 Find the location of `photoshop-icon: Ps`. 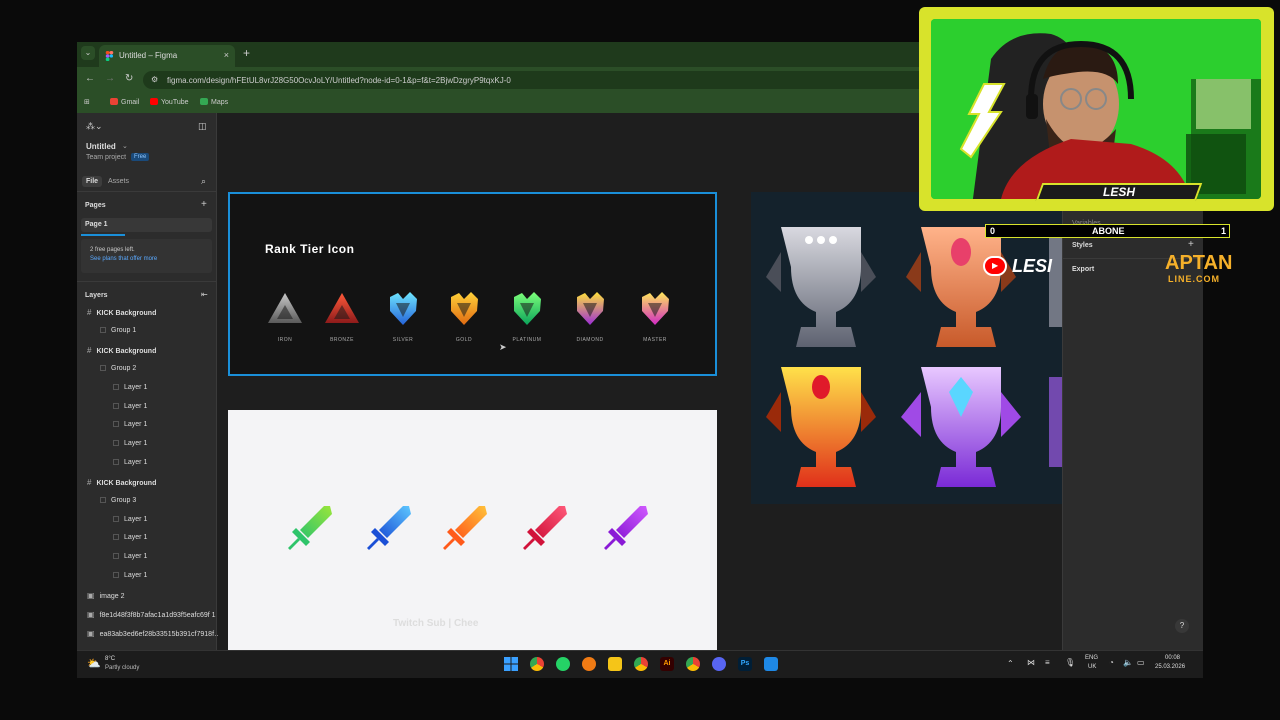

photoshop-icon: Ps is located at coordinates (745, 664).